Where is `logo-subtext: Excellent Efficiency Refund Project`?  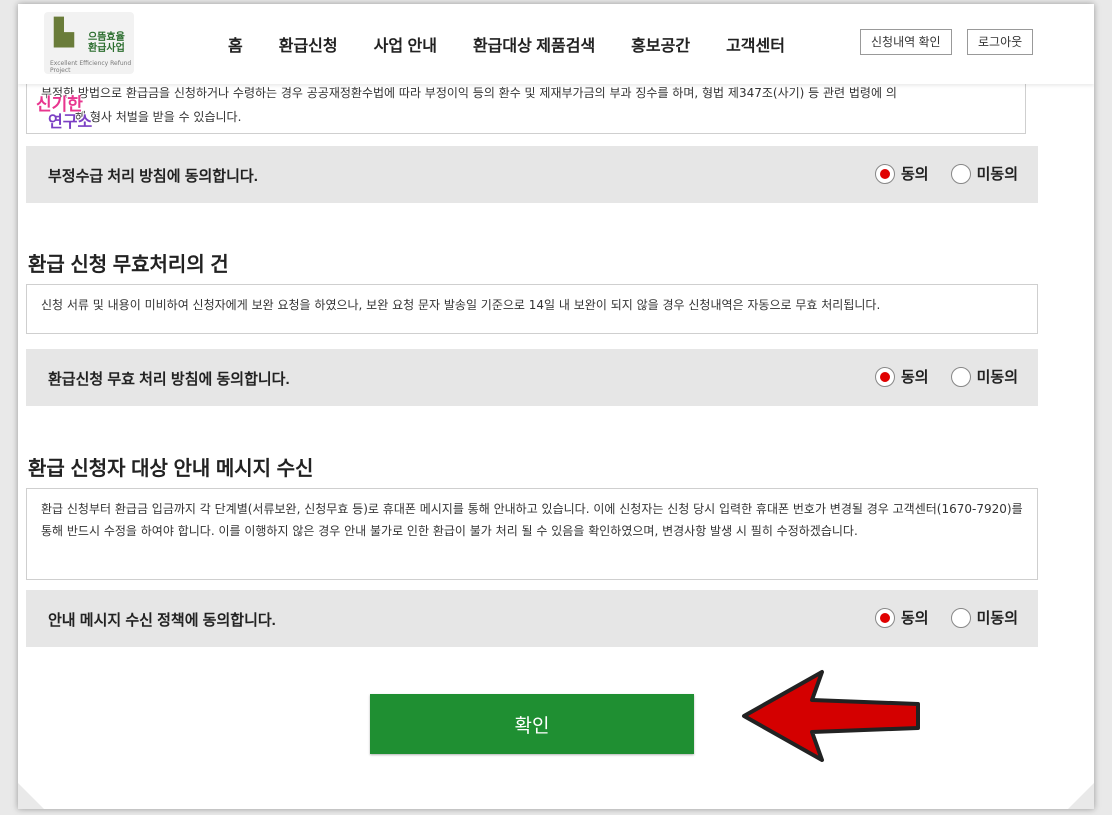
logo-subtext: Excellent Efficiency Refund Project is located at coordinates (91, 67).